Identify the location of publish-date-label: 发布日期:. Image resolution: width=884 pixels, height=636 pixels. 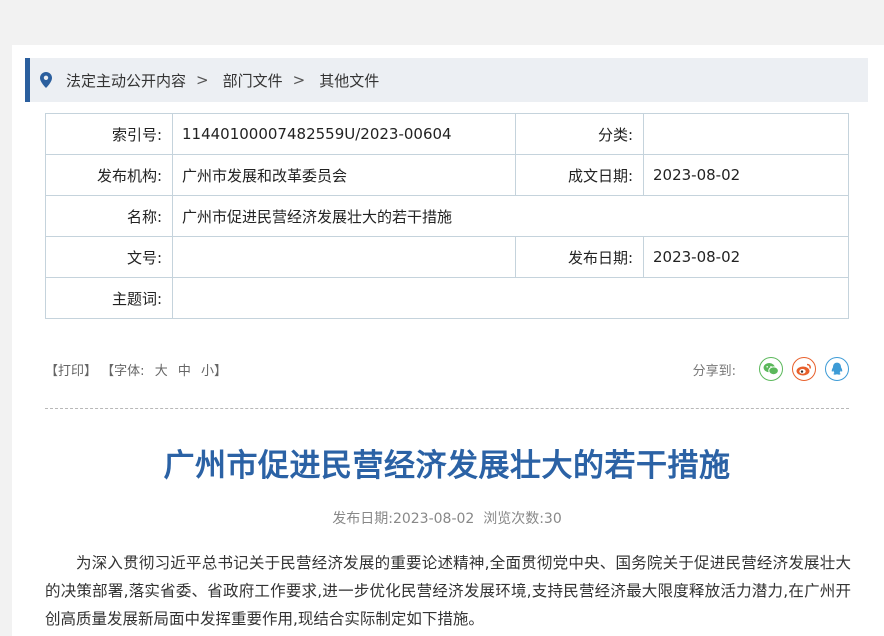
(579, 257).